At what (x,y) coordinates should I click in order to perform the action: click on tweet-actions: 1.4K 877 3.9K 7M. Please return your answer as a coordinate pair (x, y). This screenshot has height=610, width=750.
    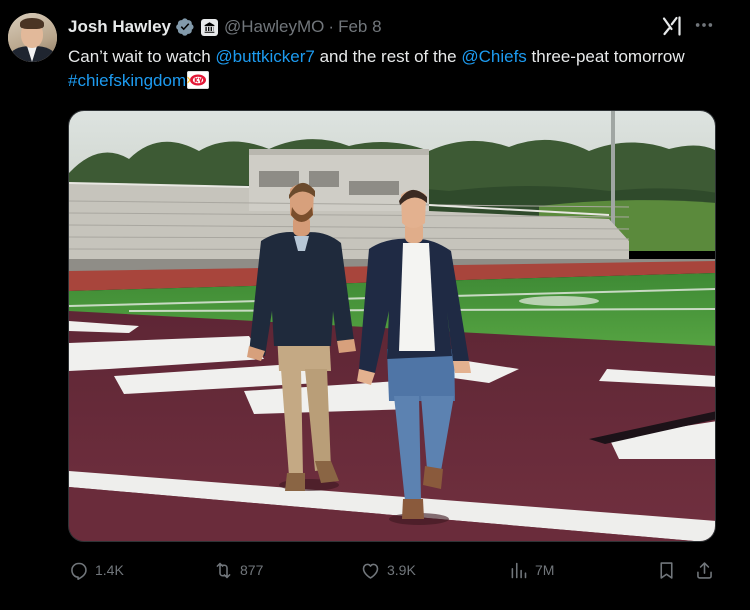
    Looking at the image, I should click on (393, 570).